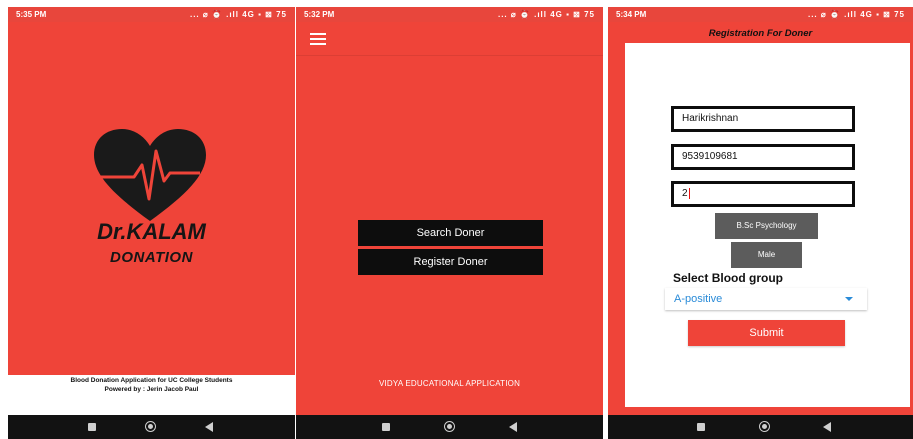 The height and width of the screenshot is (439, 913). What do you see at coordinates (319, 14) in the screenshot?
I see `status-time: 5:32 PM` at bounding box center [319, 14].